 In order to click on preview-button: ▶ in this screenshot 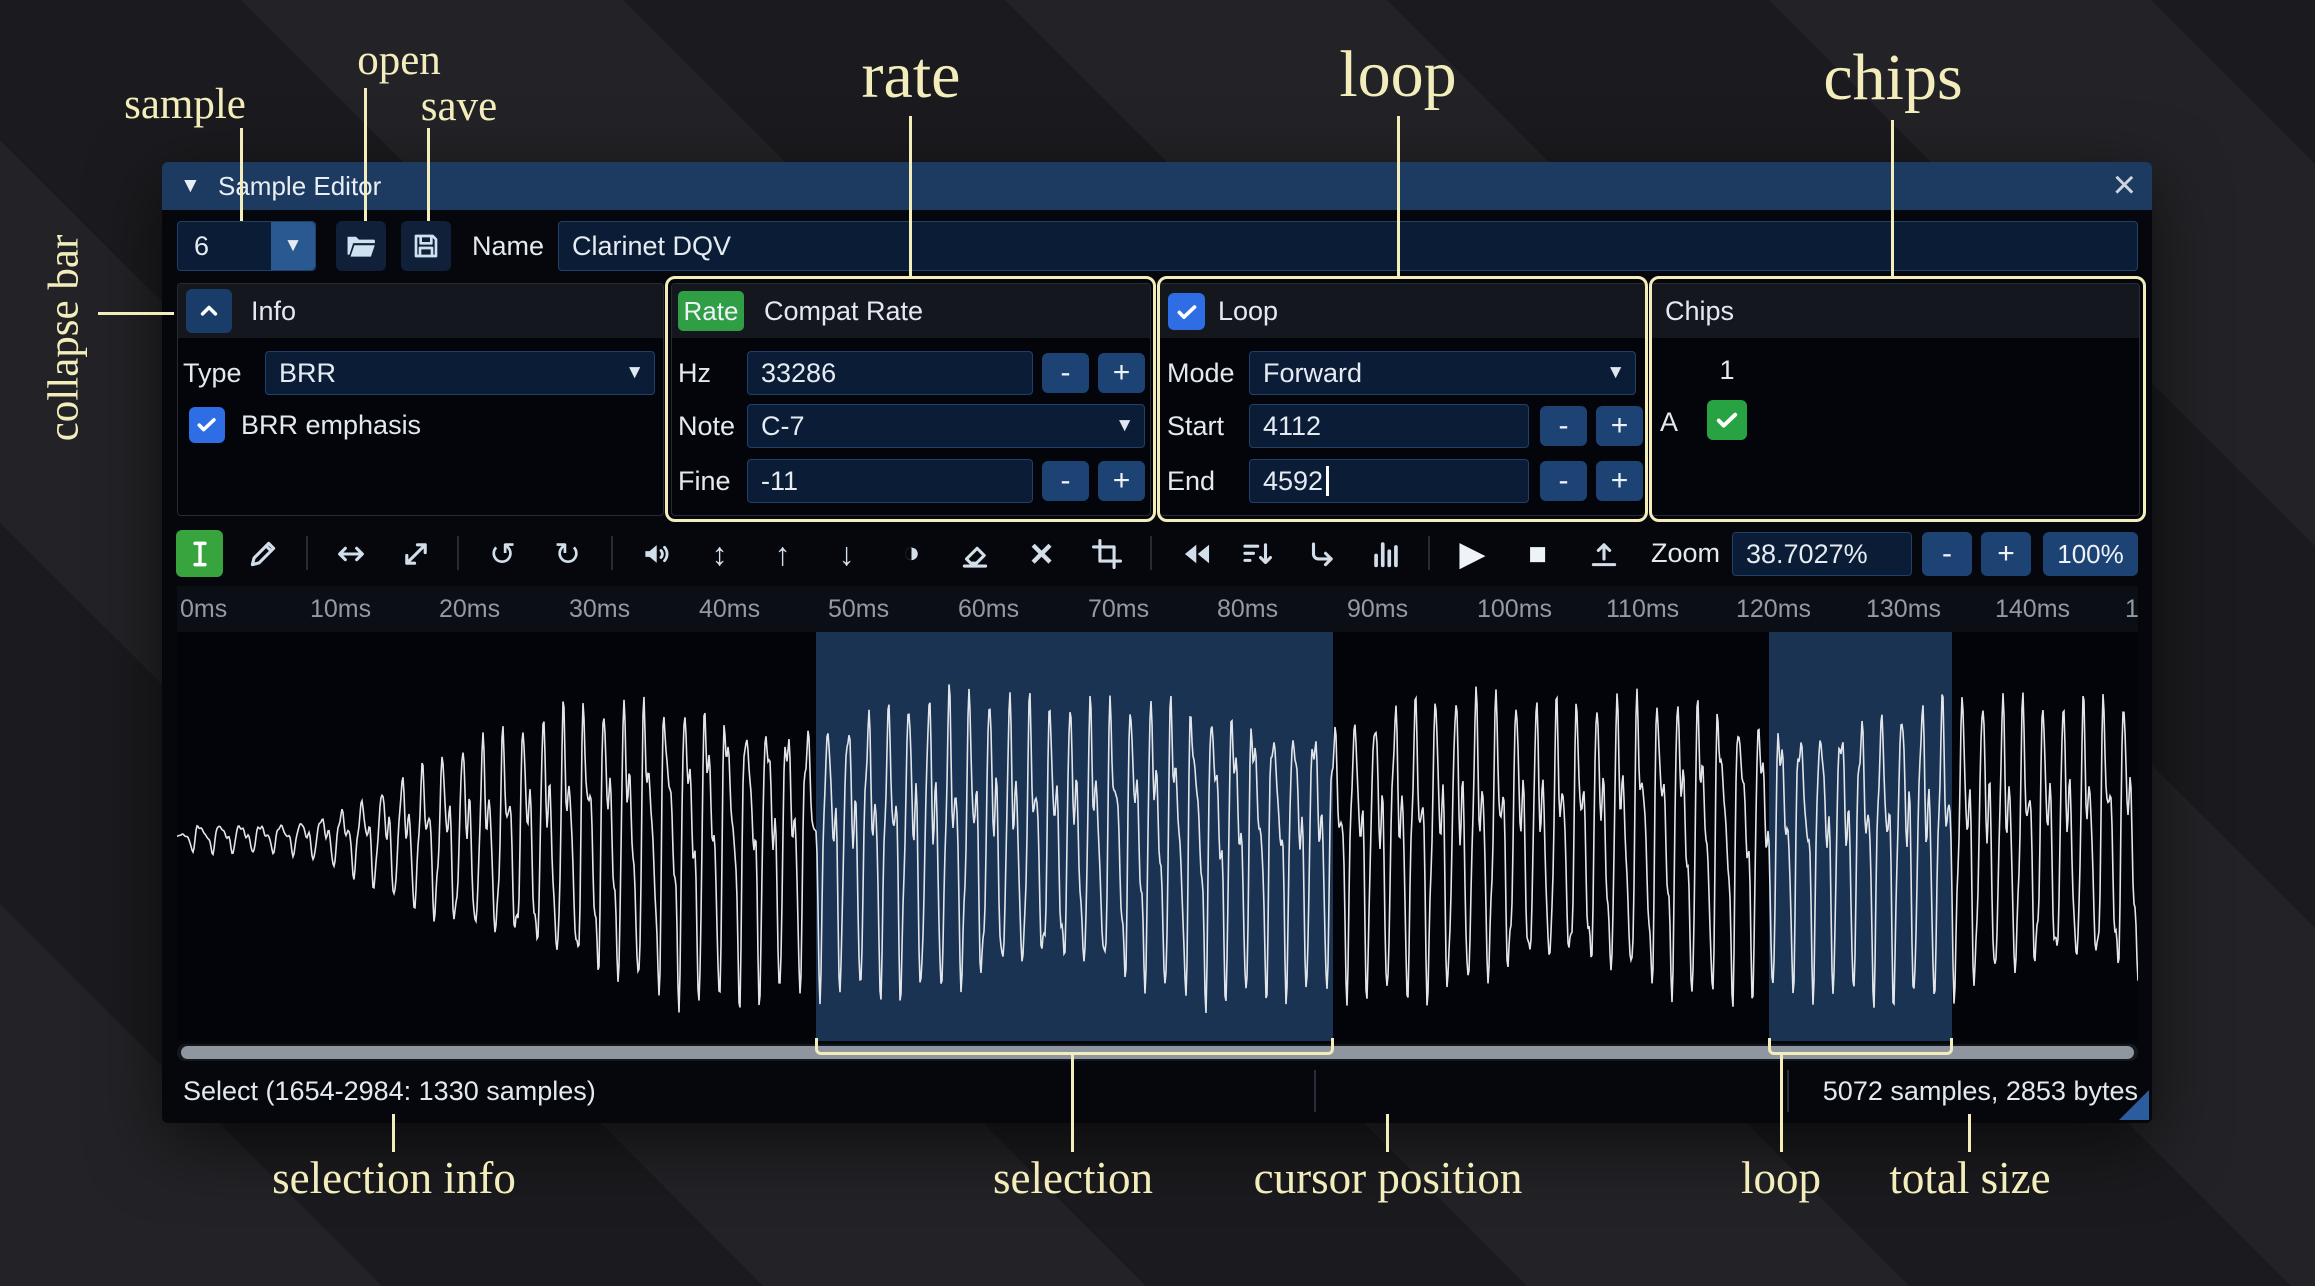, I will do `click(1472, 553)`.